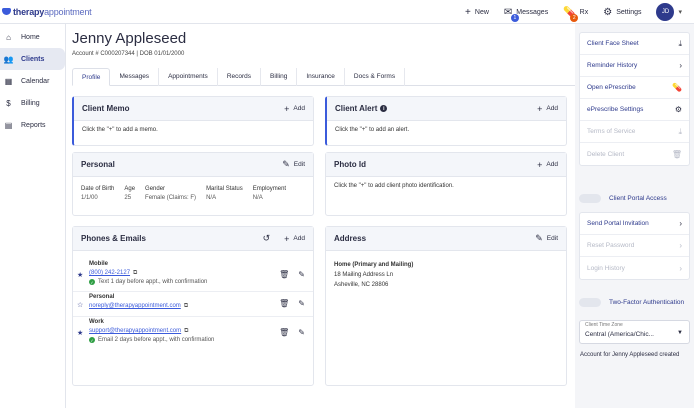 This screenshot has height=408, width=694. What do you see at coordinates (135, 331) in the screenshot?
I see `contact-email-link: support@therapyappointment.com` at bounding box center [135, 331].